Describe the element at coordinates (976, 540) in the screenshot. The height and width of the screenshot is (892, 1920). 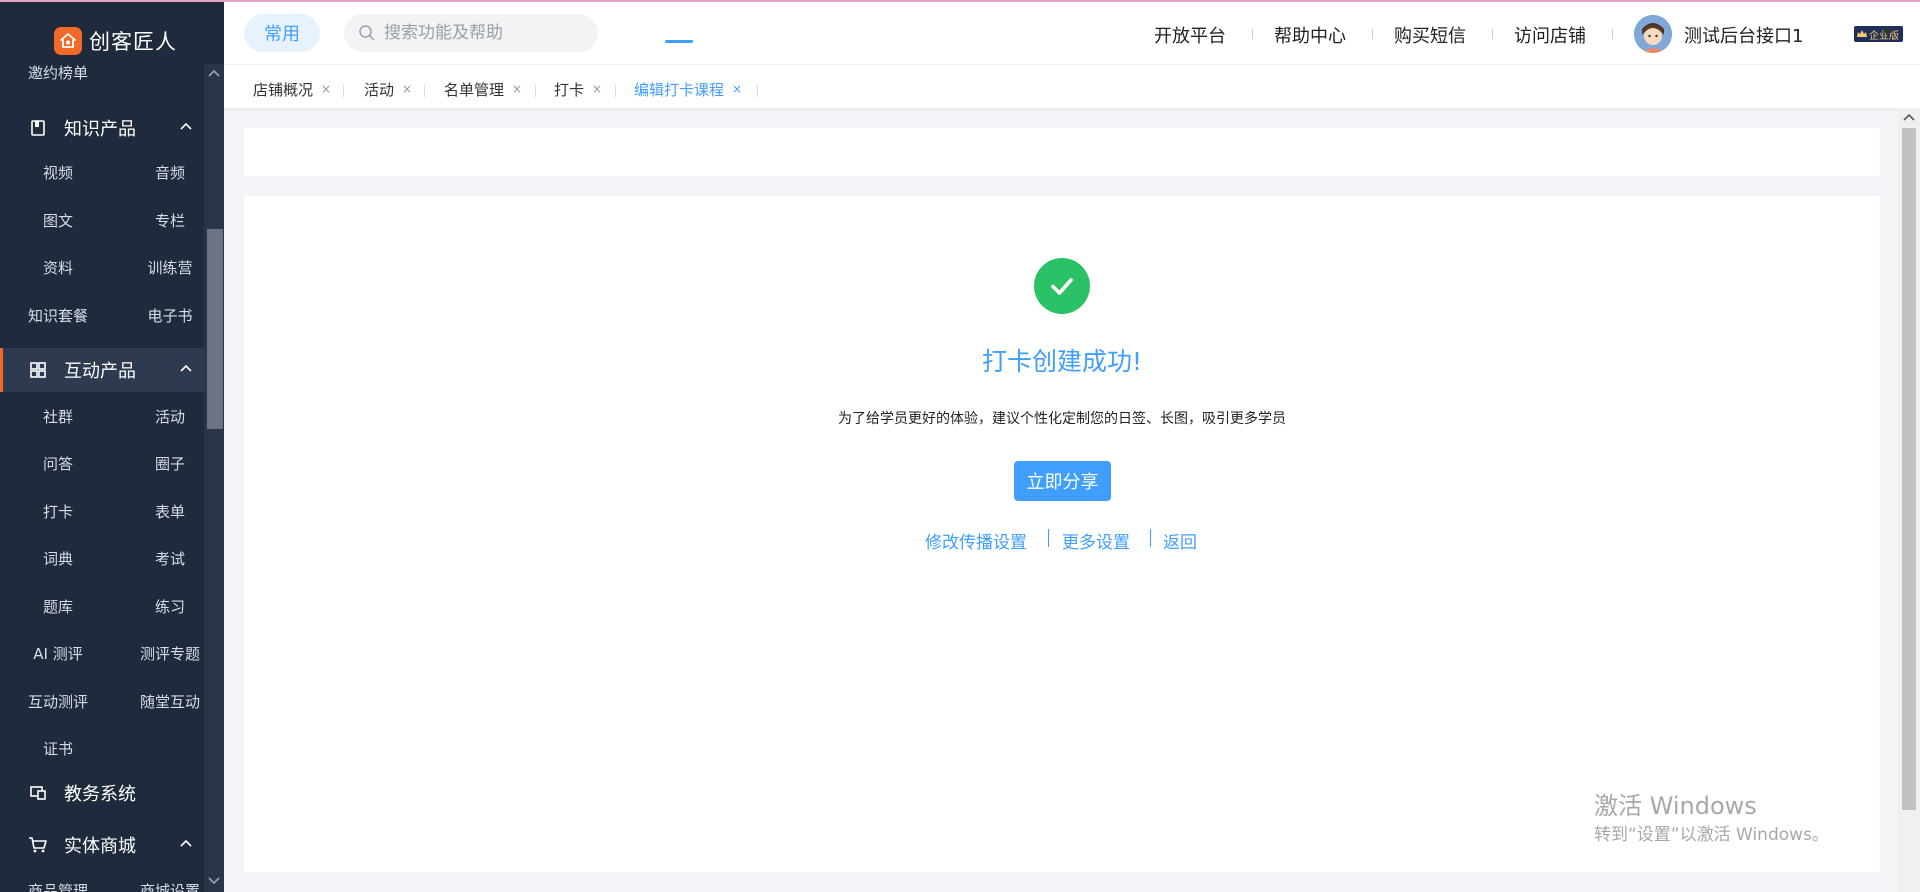
I see `modify-share-settings-link: 修改传播设置` at that location.